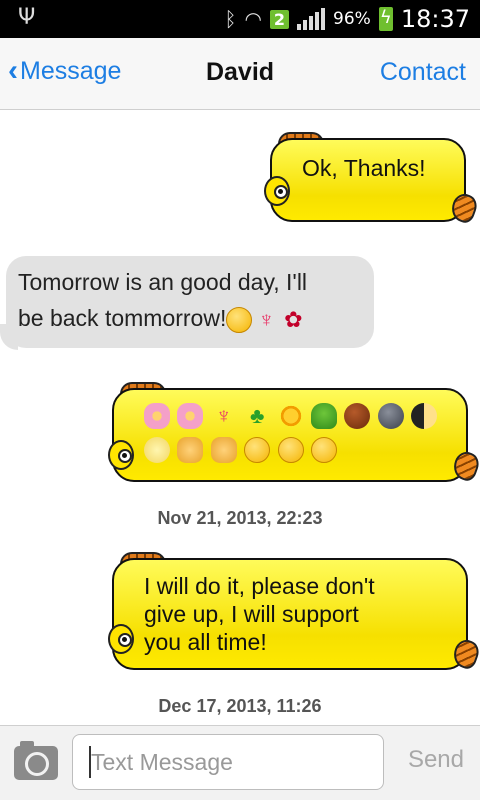 The height and width of the screenshot is (800, 480). I want to click on bluetooth-icon: ᛒ, so click(230, 19).